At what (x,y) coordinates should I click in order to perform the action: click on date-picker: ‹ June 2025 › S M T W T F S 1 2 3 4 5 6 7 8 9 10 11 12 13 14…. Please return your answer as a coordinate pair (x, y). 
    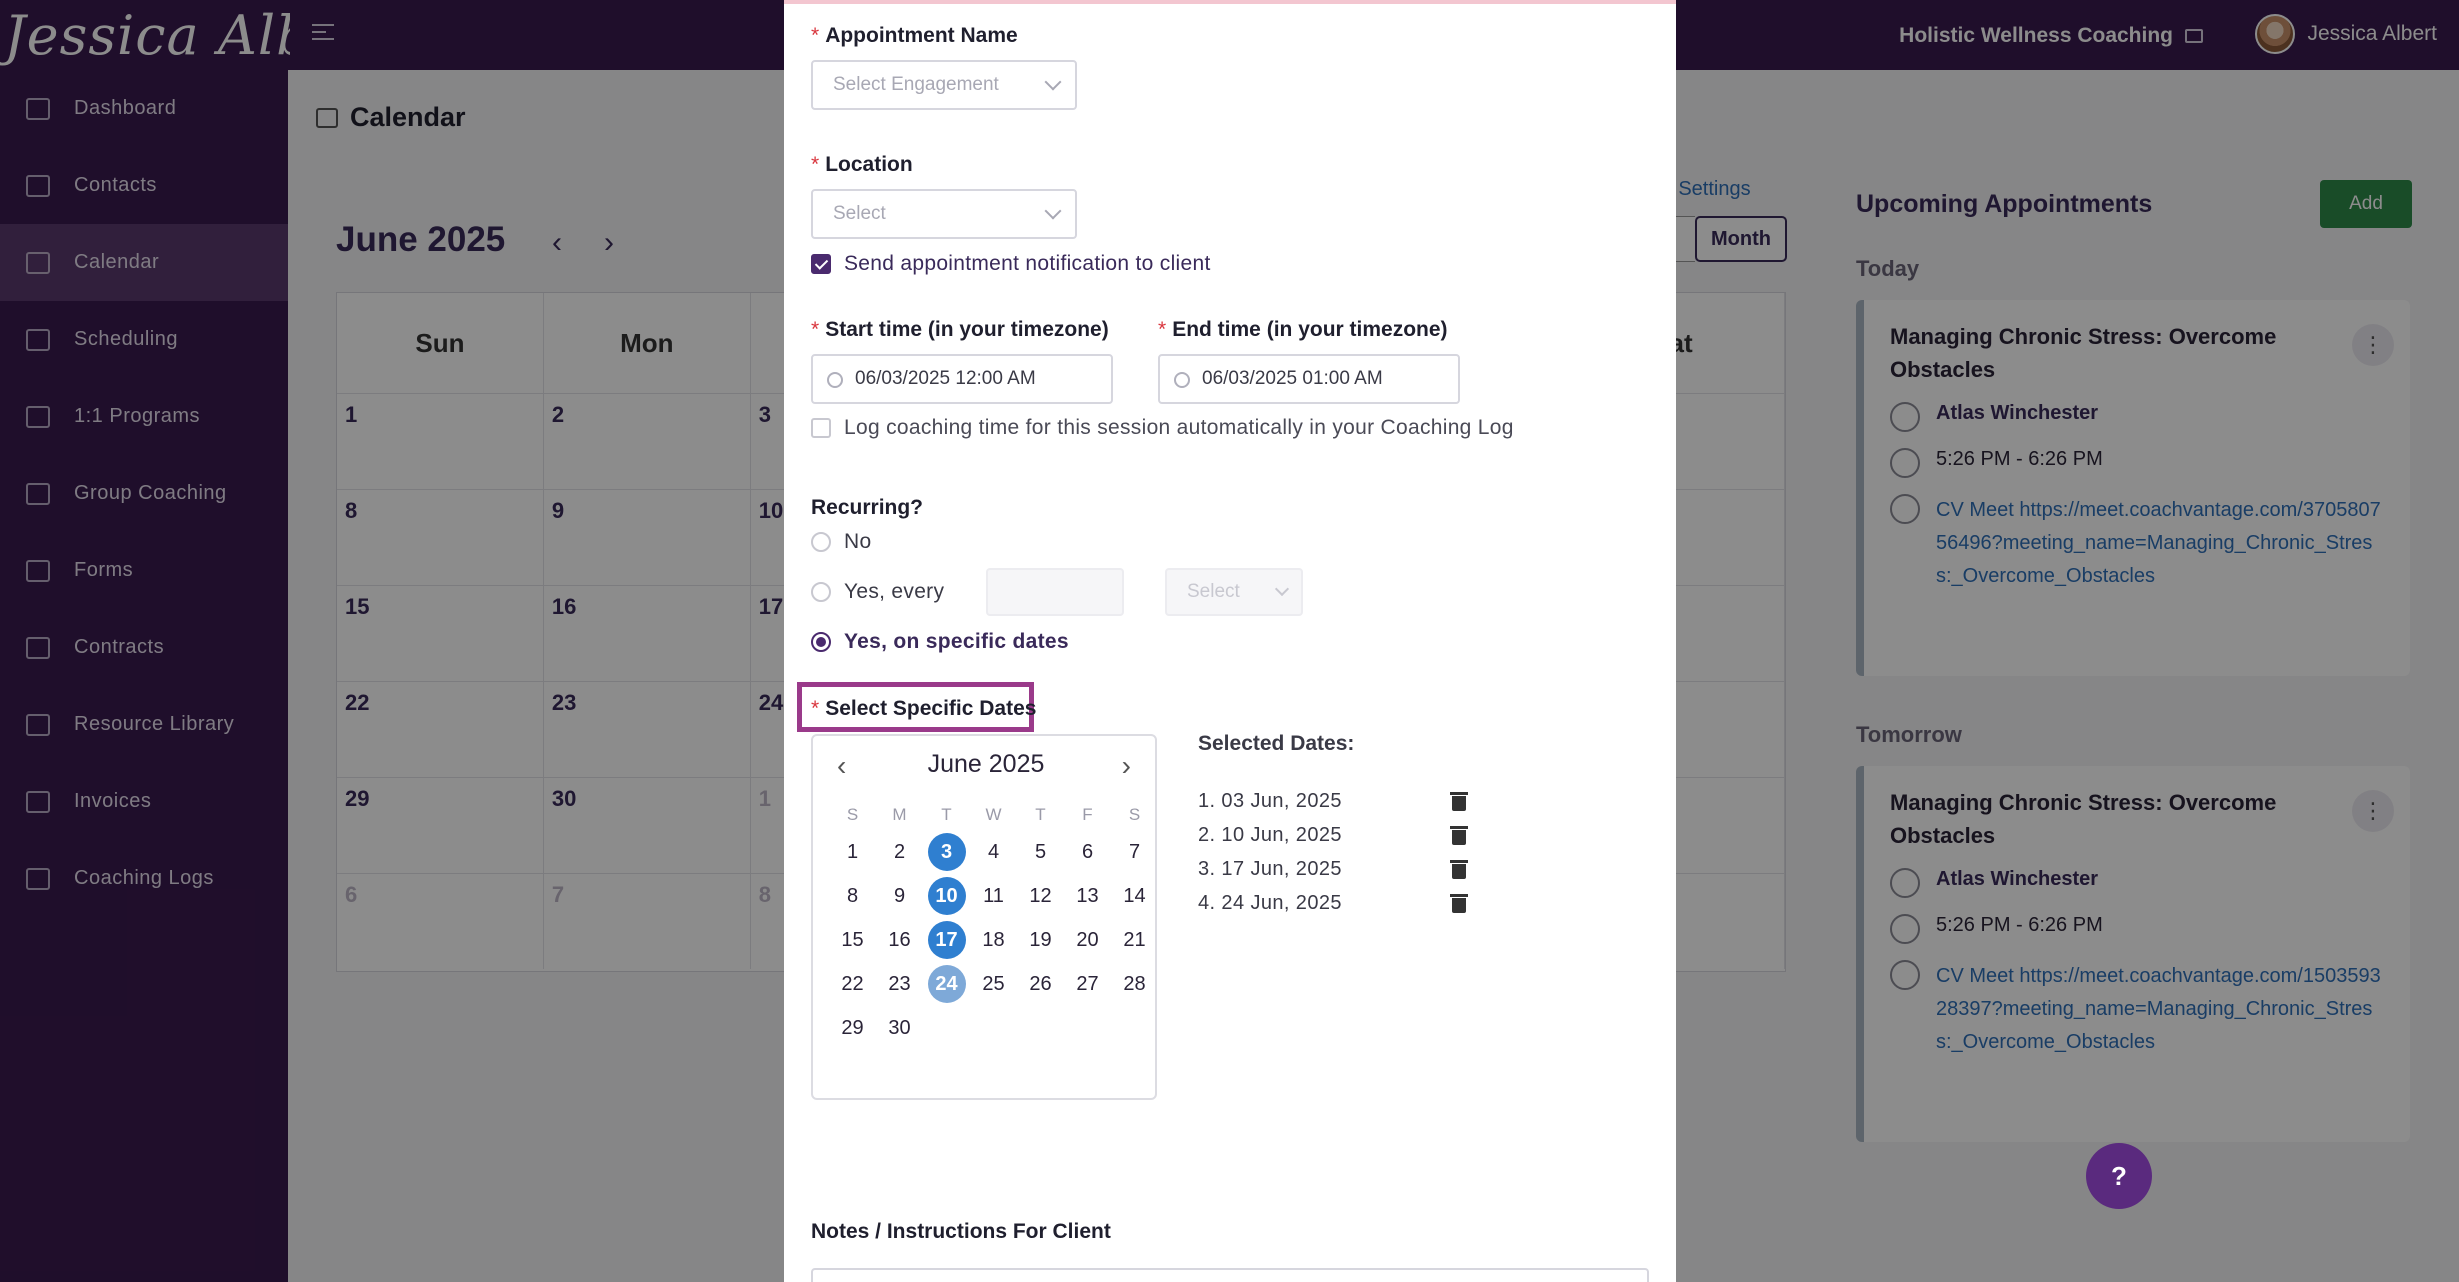
    Looking at the image, I should click on (984, 917).